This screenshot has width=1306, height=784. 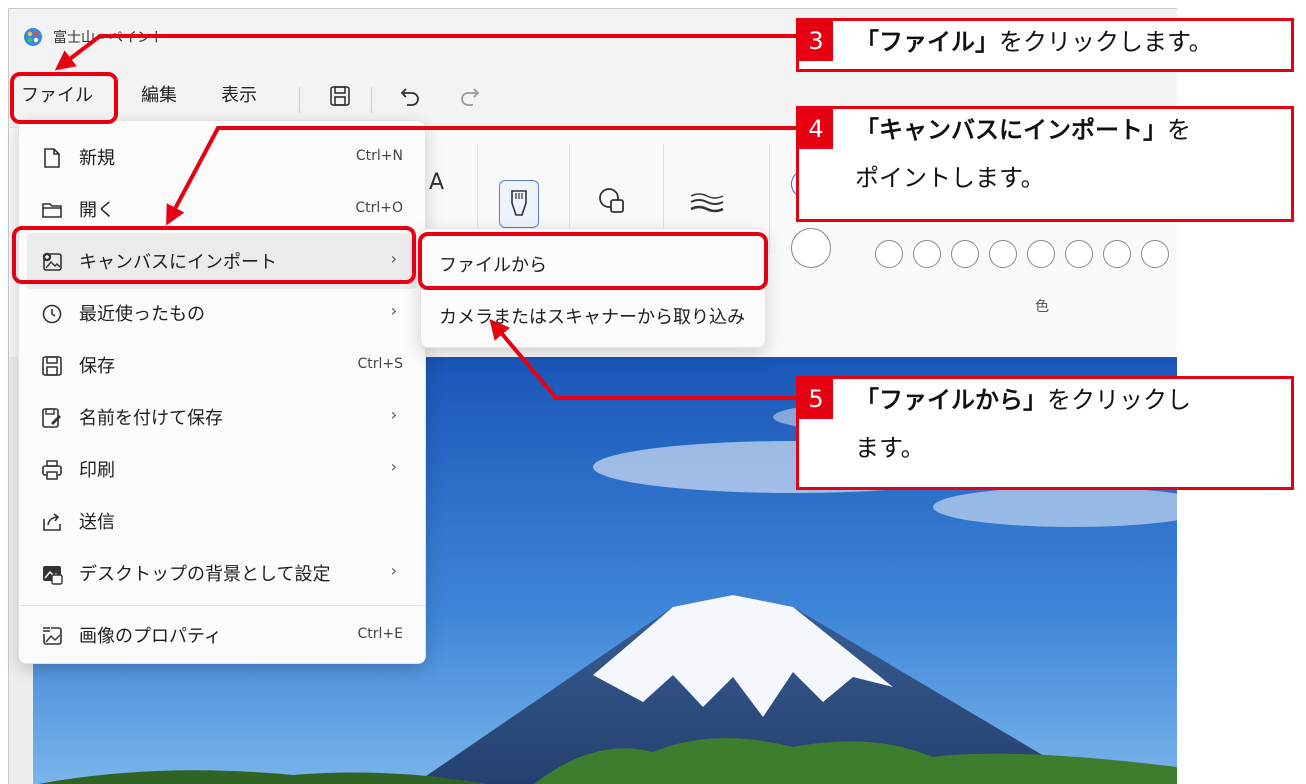 What do you see at coordinates (611, 200) in the screenshot?
I see `shapes-icon` at bounding box center [611, 200].